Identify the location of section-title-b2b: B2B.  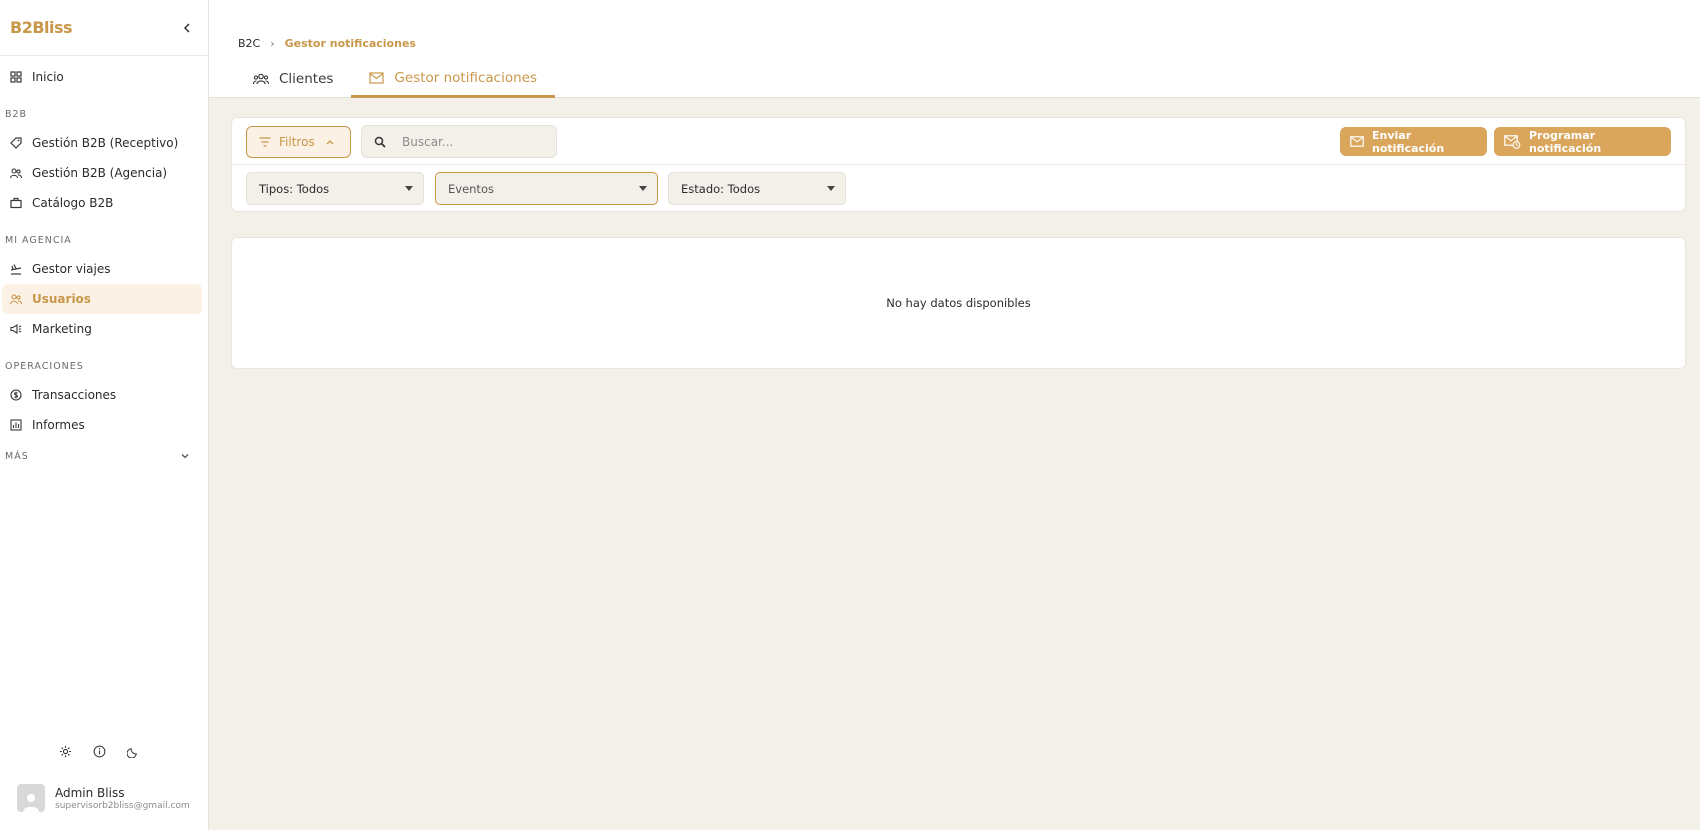
(16, 114).